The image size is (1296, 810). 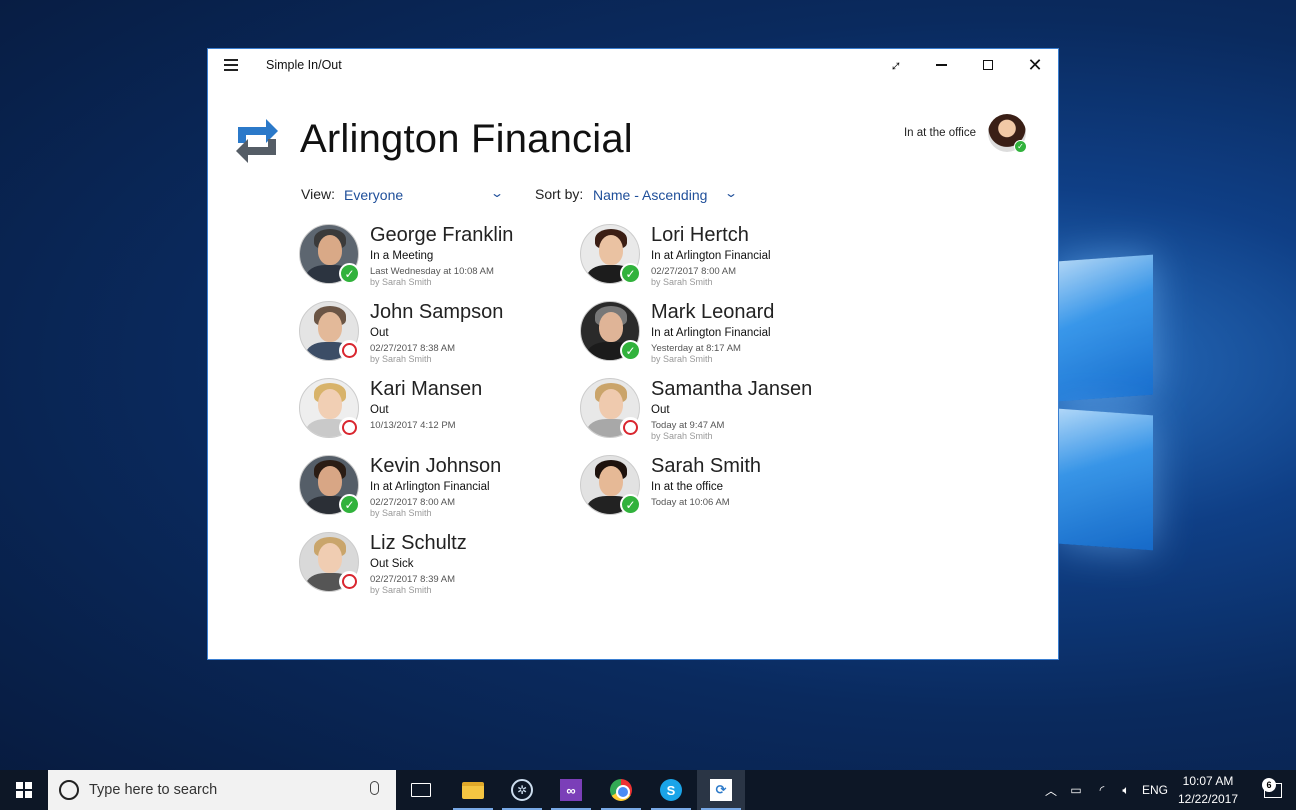 I want to click on battery-icon: ▭, so click(x=1076, y=790).